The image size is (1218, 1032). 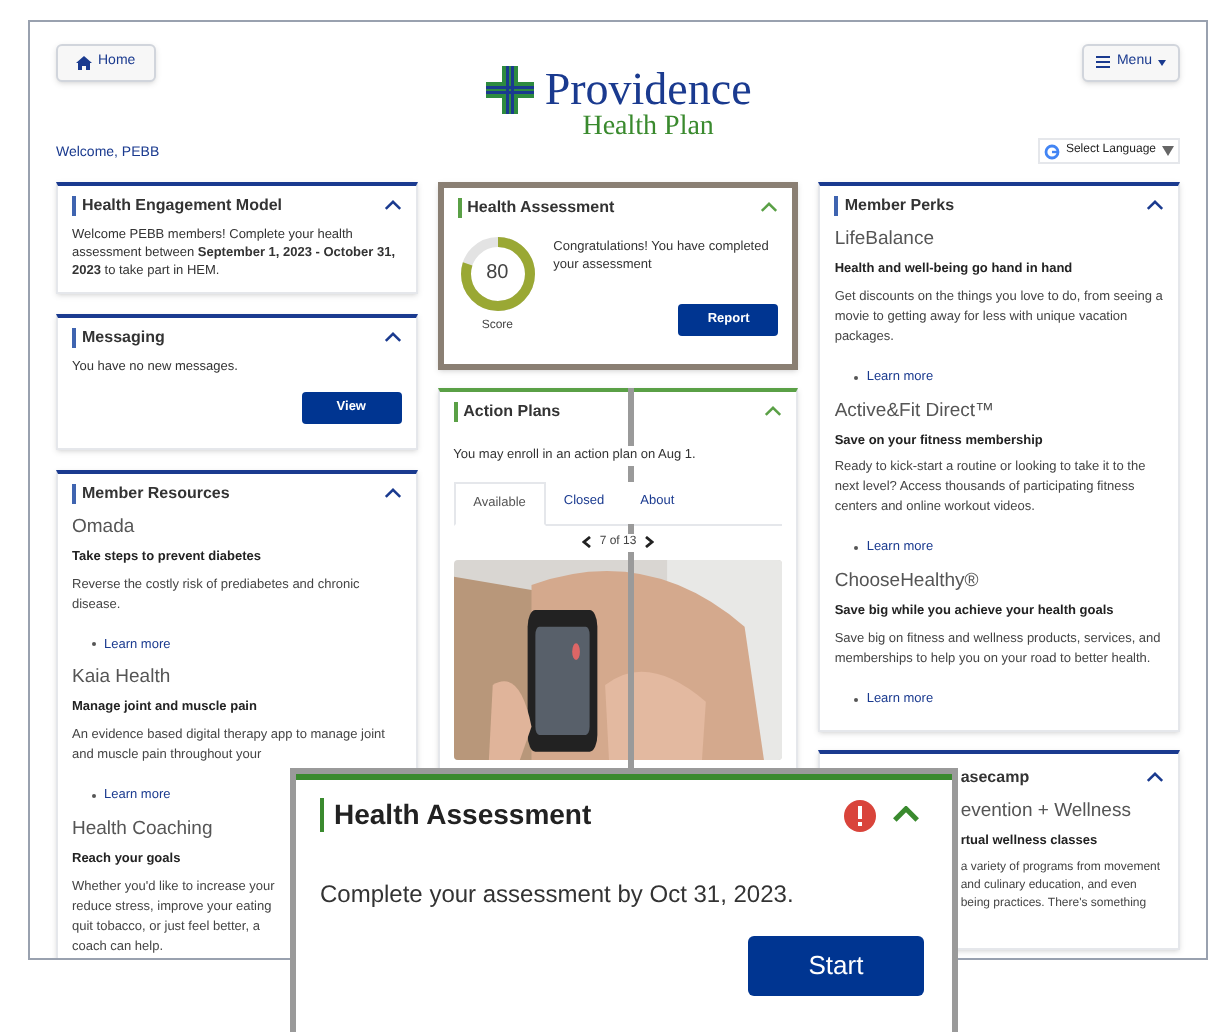 I want to click on start-button: Start, so click(x=836, y=966).